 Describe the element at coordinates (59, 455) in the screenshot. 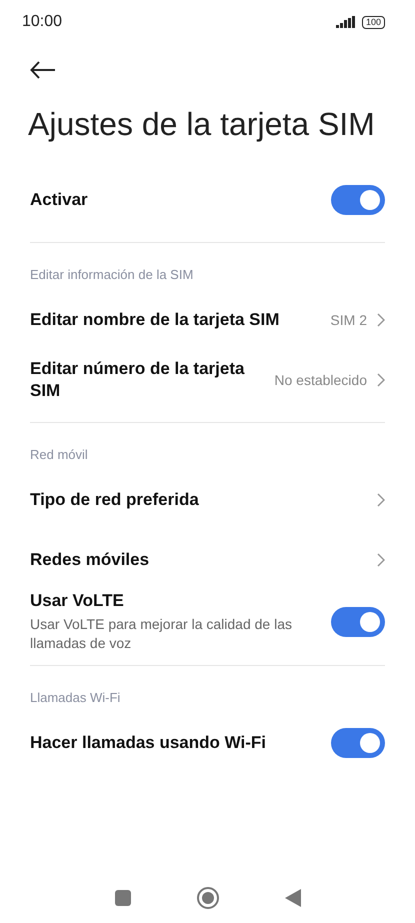

I see `section-header: Red móvil` at that location.